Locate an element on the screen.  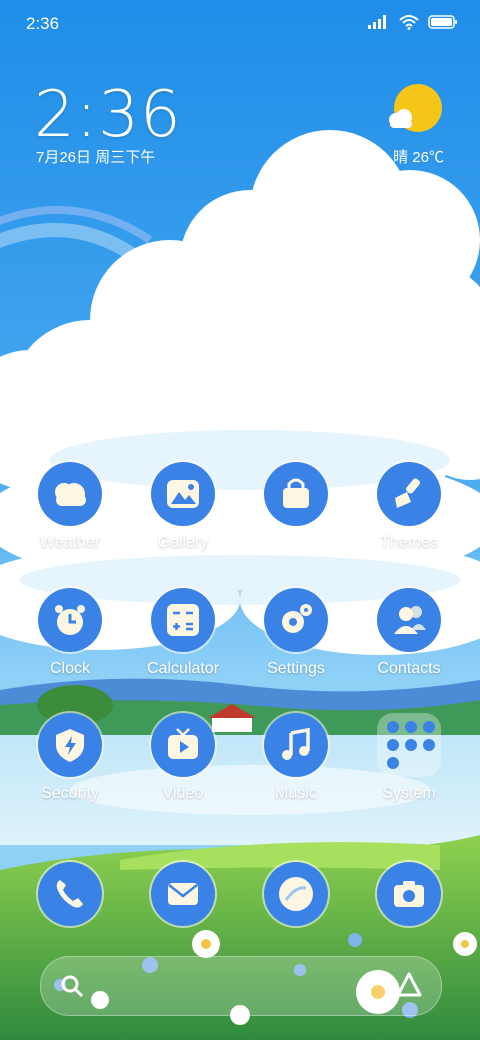
gallery-icon is located at coordinates (183, 494).